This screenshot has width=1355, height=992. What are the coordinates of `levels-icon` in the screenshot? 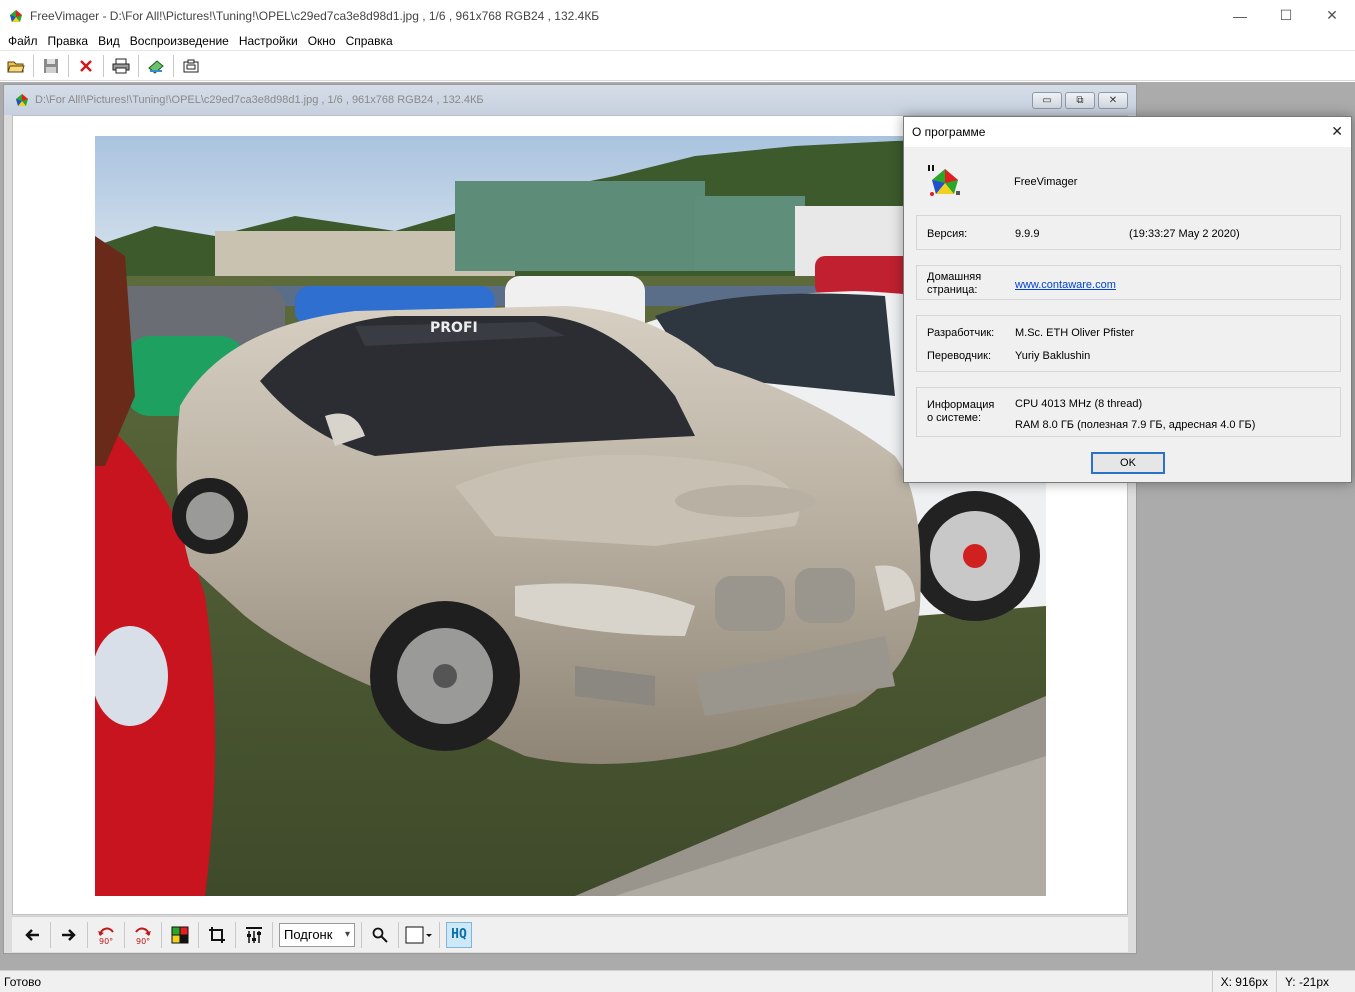 It's located at (254, 935).